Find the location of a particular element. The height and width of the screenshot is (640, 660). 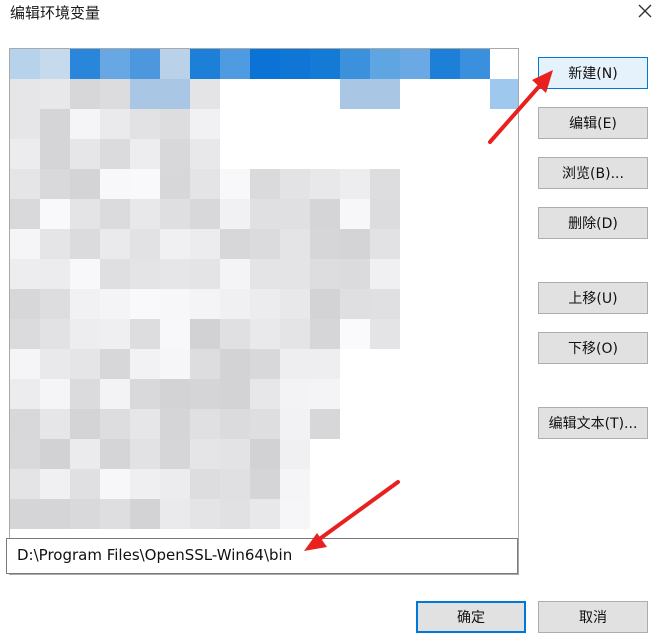

move-down-button: 下移(O) is located at coordinates (593, 348).